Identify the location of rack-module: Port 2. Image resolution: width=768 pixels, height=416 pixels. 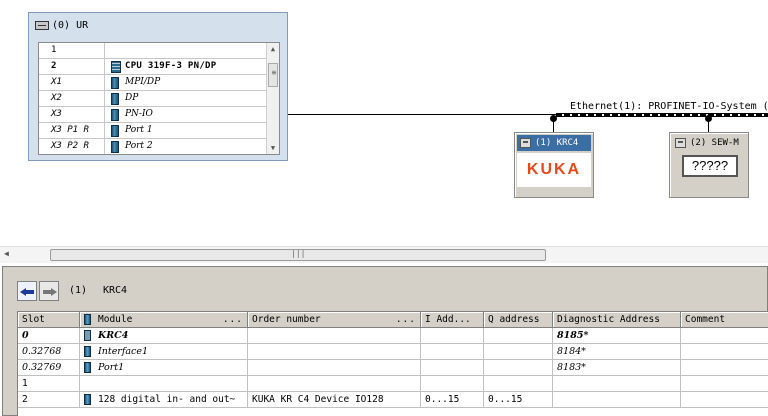
(139, 146).